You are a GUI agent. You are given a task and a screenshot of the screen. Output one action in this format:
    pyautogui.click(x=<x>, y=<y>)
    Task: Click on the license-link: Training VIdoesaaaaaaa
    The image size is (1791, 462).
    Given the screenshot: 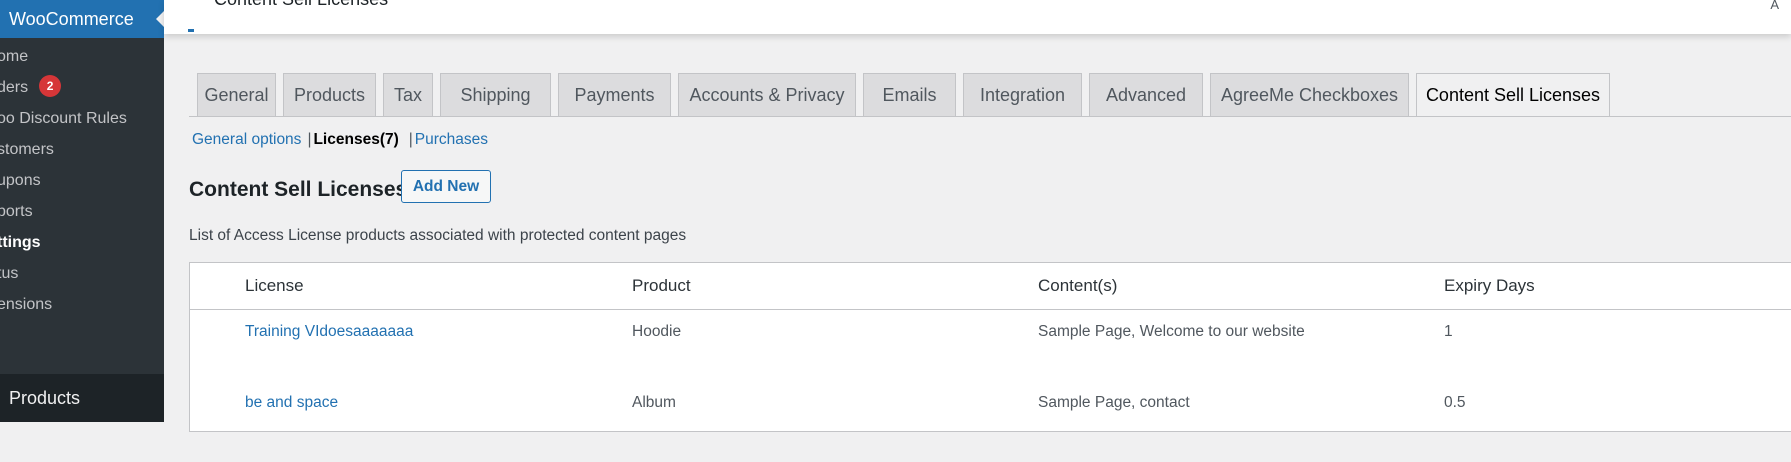 What is the action you would take?
    pyautogui.click(x=329, y=332)
    